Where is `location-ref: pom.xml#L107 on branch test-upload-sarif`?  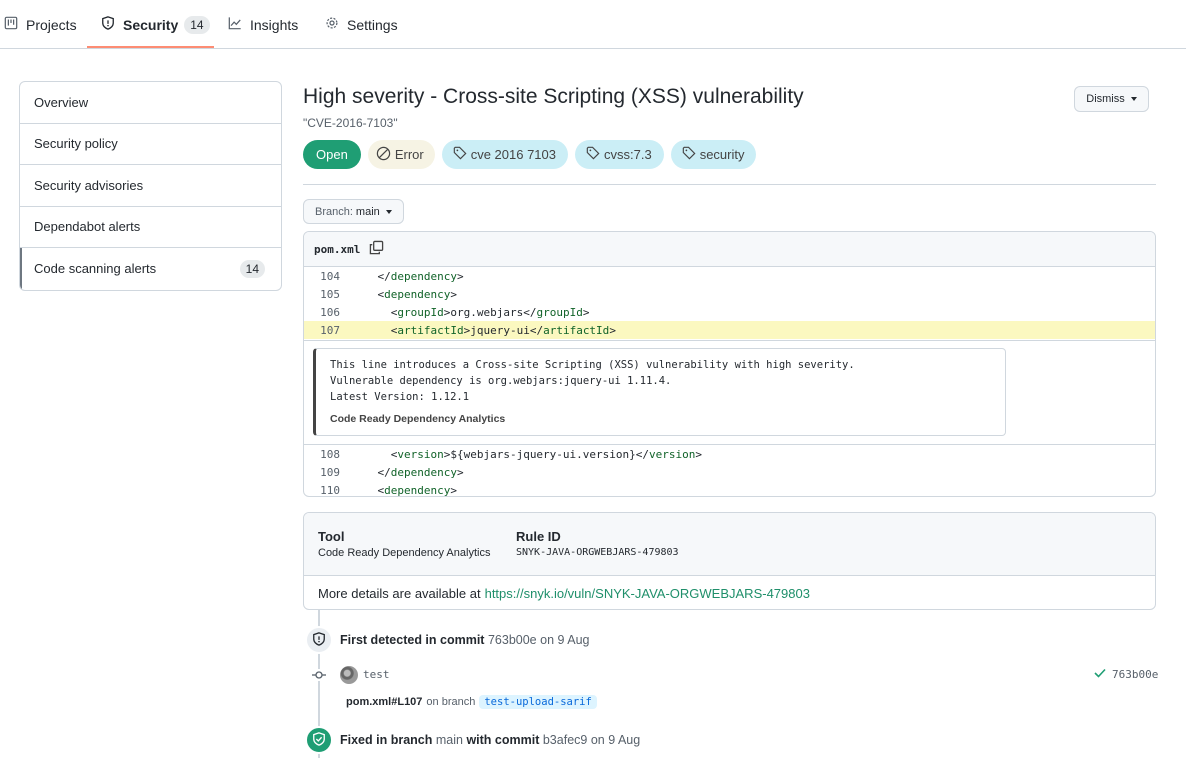
location-ref: pom.xml#L107 on branch test-upload-sarif is located at coordinates (471, 702).